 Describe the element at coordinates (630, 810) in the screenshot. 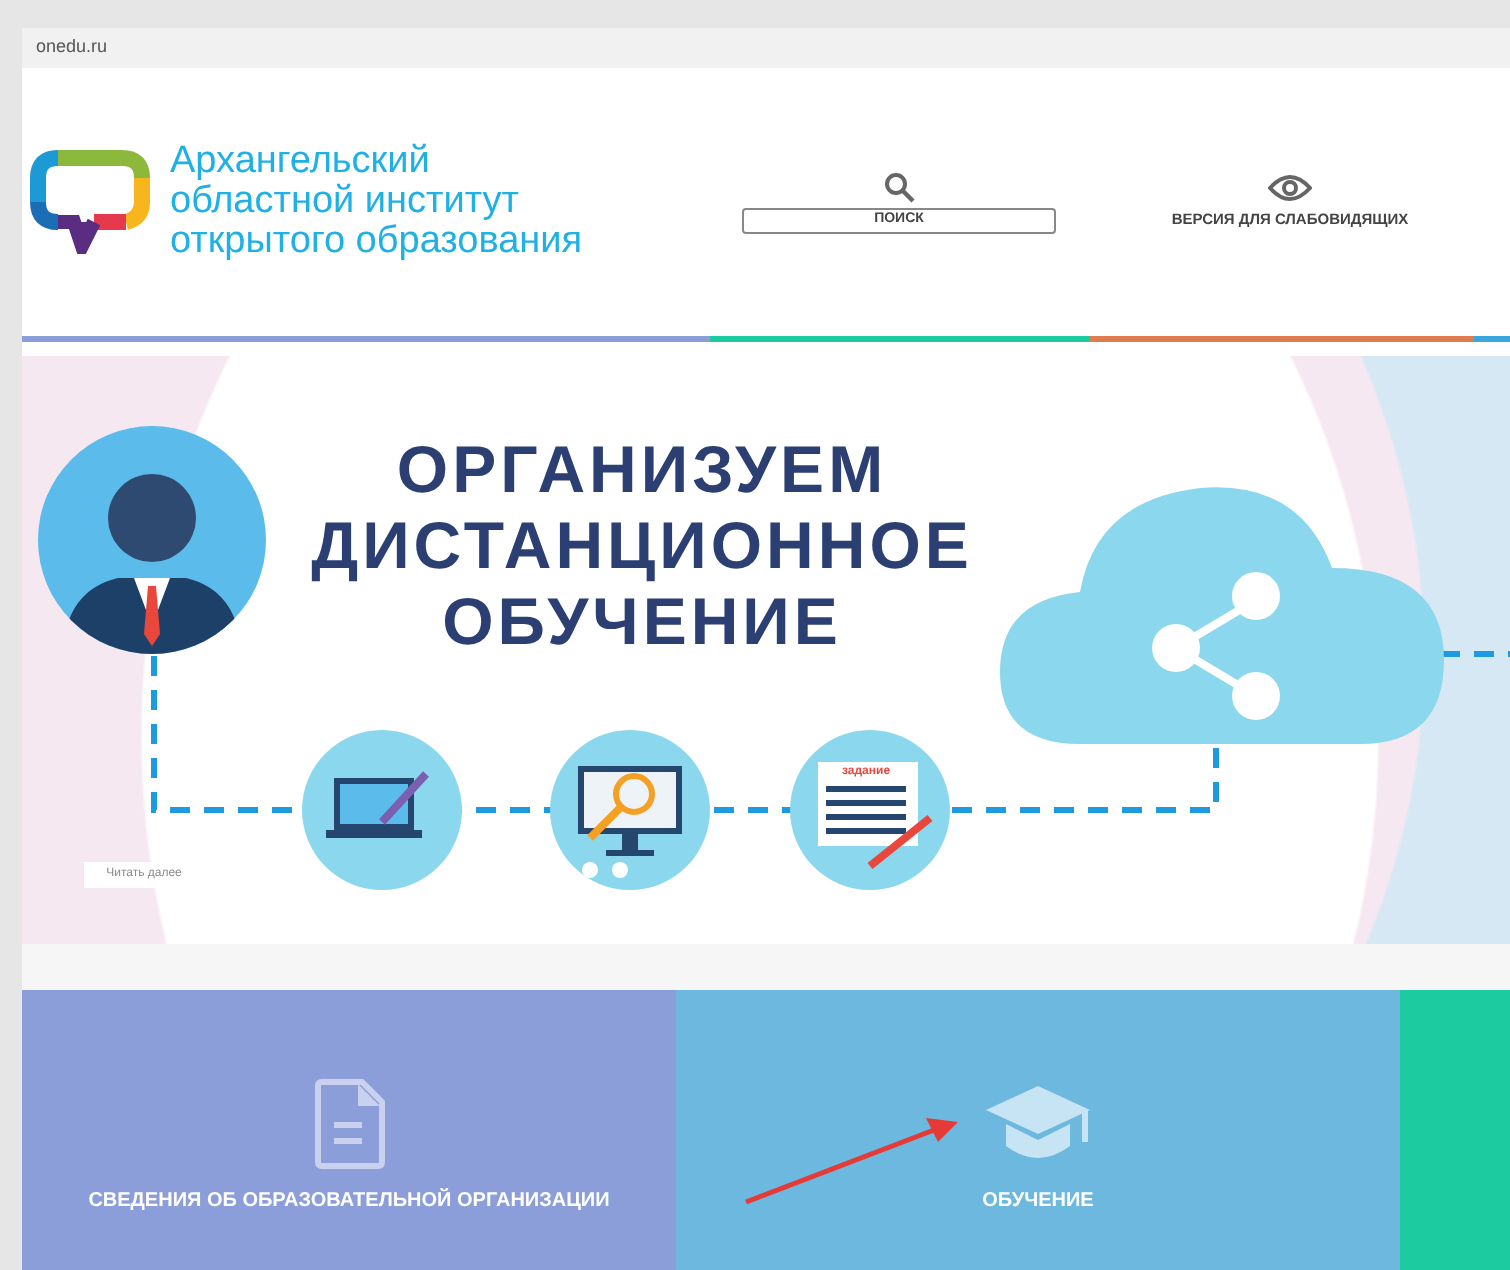

I see `monitor-magnifier-icon` at that location.